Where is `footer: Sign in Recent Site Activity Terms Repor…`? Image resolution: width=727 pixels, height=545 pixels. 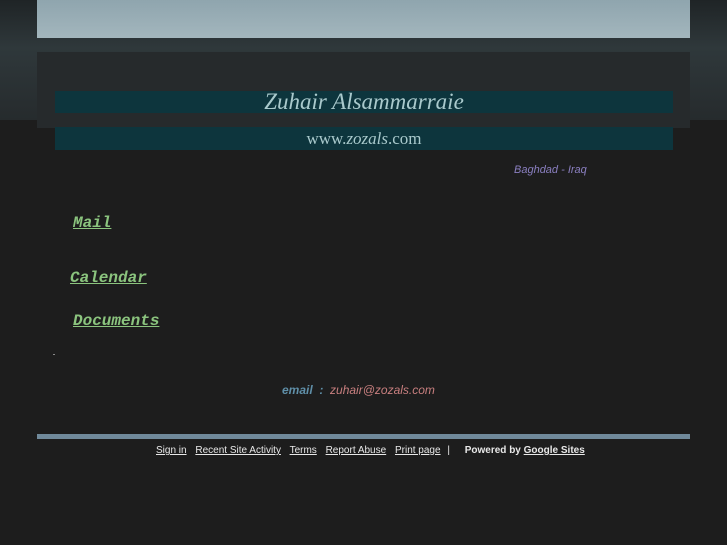
footer: Sign in Recent Site Activity Terms Repor… is located at coordinates (370, 450).